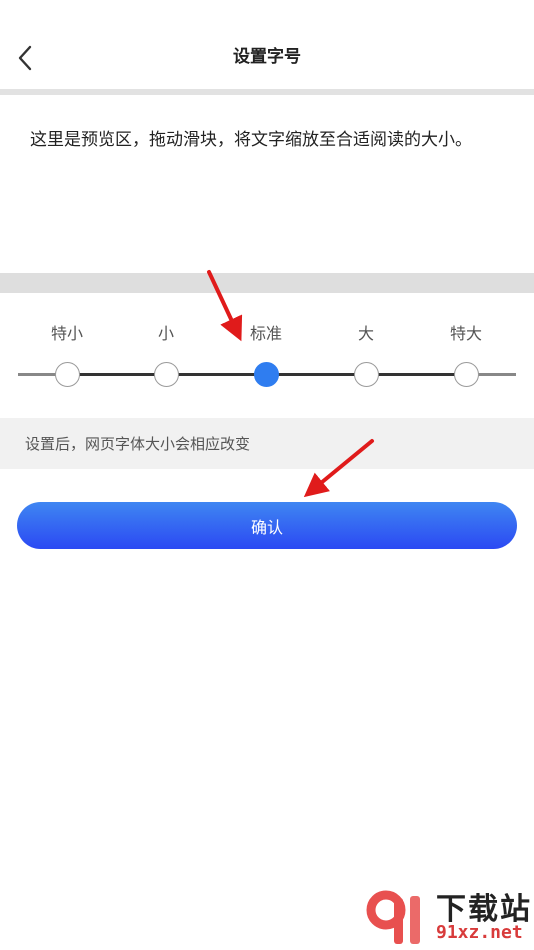 Image resolution: width=534 pixels, height=950 pixels. Describe the element at coordinates (267, 57) in the screenshot. I see `page-title: 设置字号` at that location.